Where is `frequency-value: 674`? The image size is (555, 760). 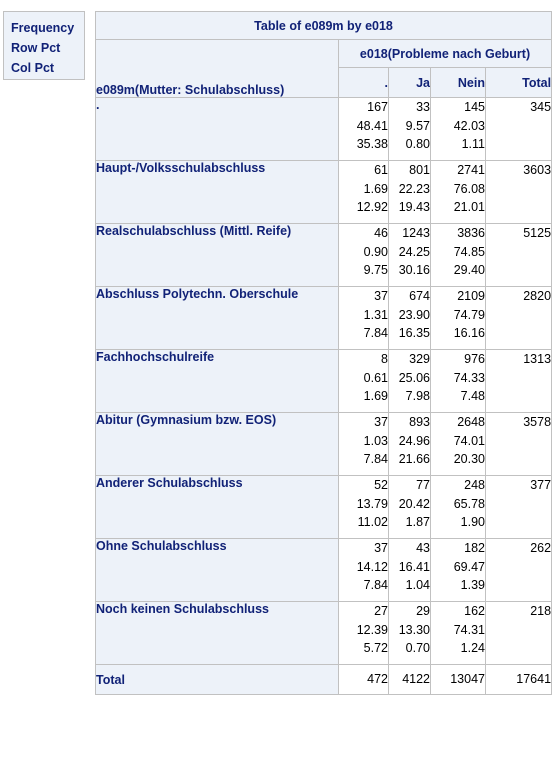
frequency-value: 674 is located at coordinates (419, 296).